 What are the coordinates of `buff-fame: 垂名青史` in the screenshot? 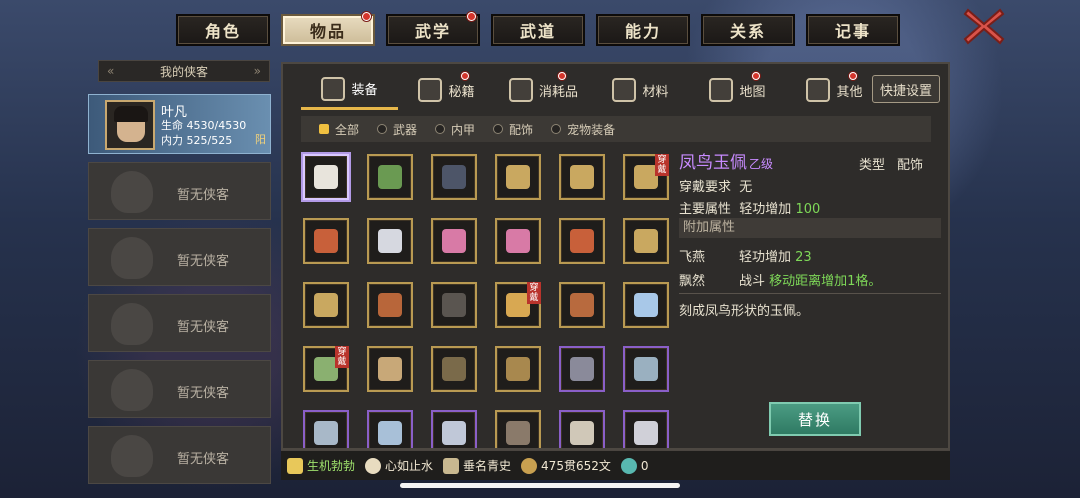 It's located at (477, 465).